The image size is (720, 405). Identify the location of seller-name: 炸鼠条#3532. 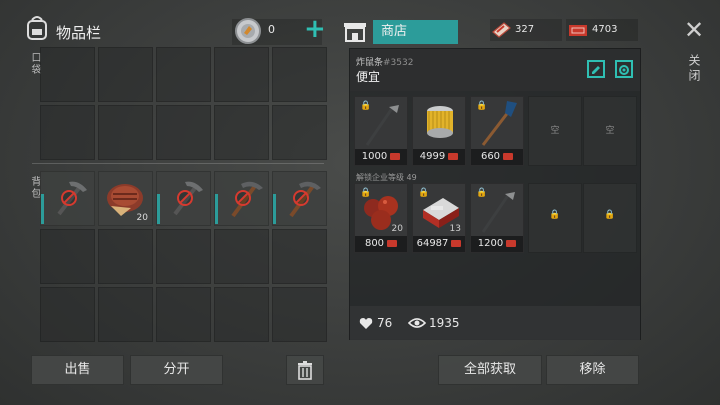
(384, 61).